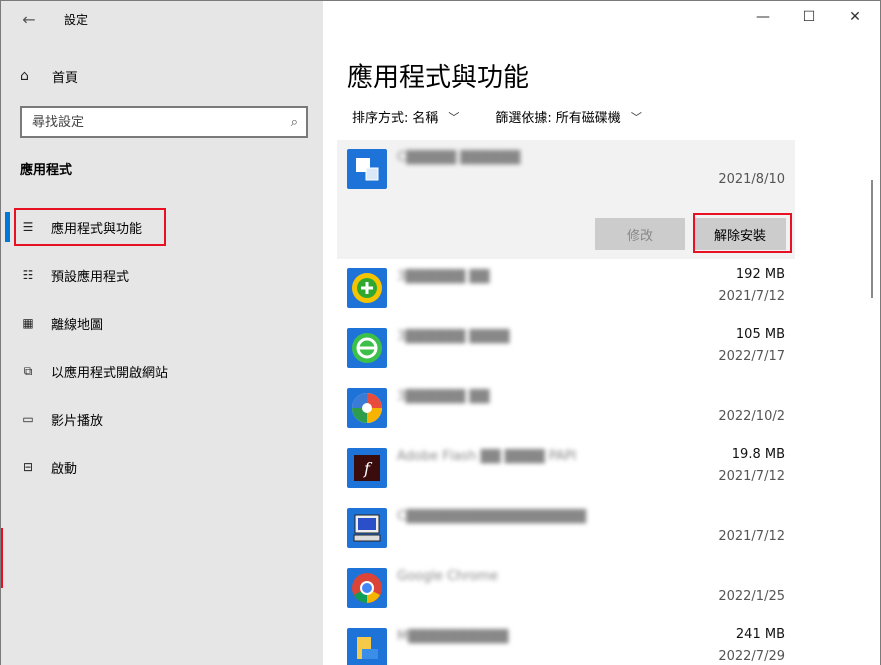  Describe the element at coordinates (459, 157) in the screenshot. I see `app-name: C█████ ██████` at that location.